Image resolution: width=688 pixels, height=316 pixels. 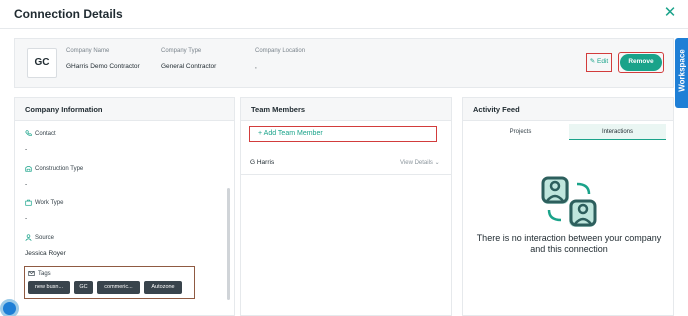 What do you see at coordinates (280, 51) in the screenshot?
I see `company-location-label: Company Location` at bounding box center [280, 51].